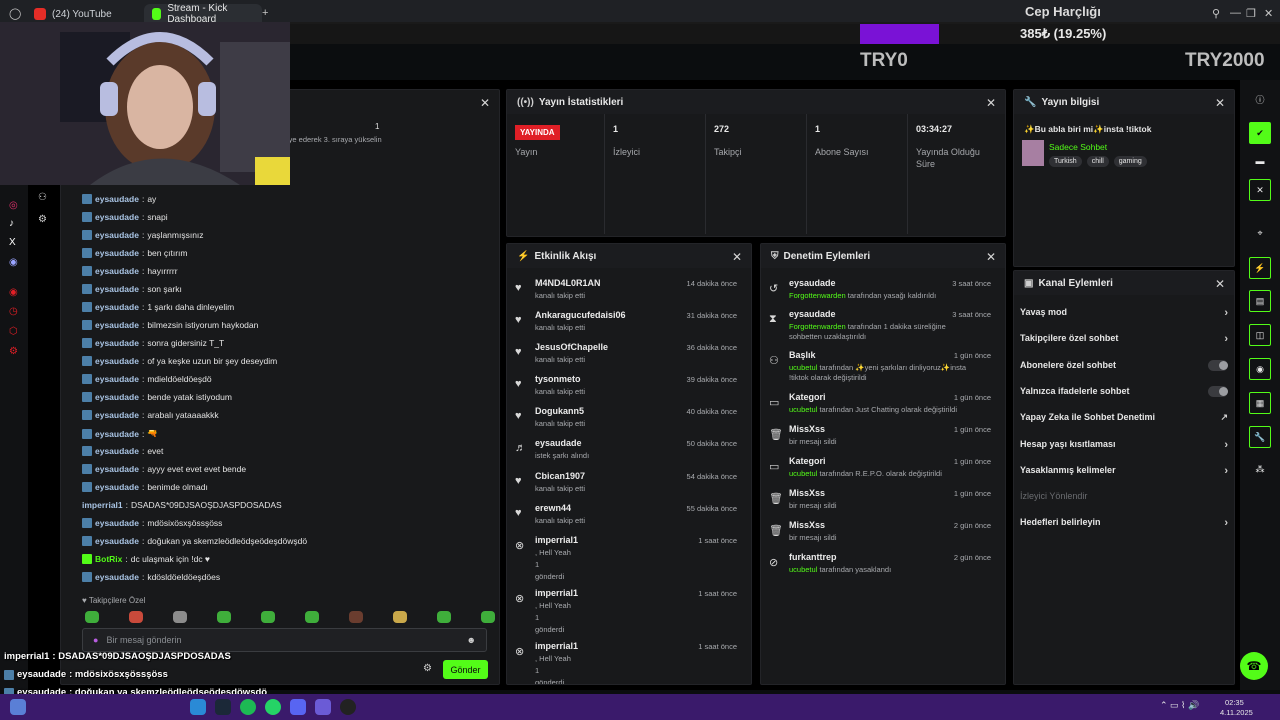 This screenshot has width=1280, height=720. What do you see at coordinates (1260, 190) in the screenshot?
I see `close-icon: ✕` at bounding box center [1260, 190].